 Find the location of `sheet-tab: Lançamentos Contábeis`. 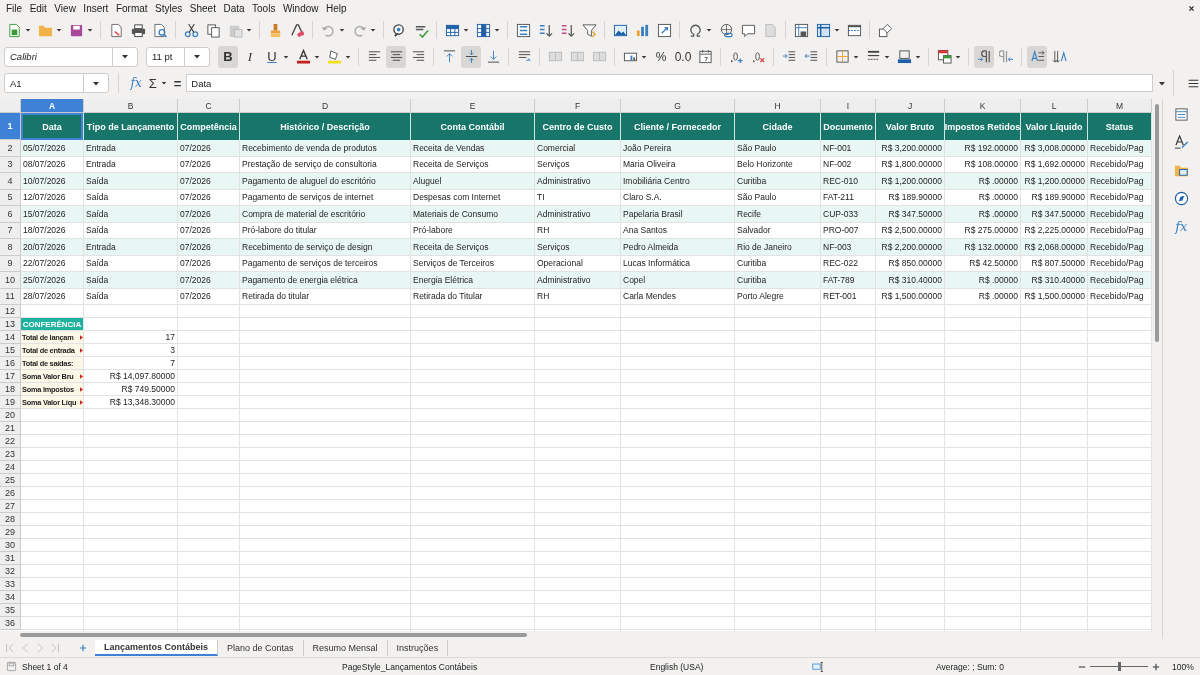

sheet-tab: Lançamentos Contábeis is located at coordinates (157, 648).